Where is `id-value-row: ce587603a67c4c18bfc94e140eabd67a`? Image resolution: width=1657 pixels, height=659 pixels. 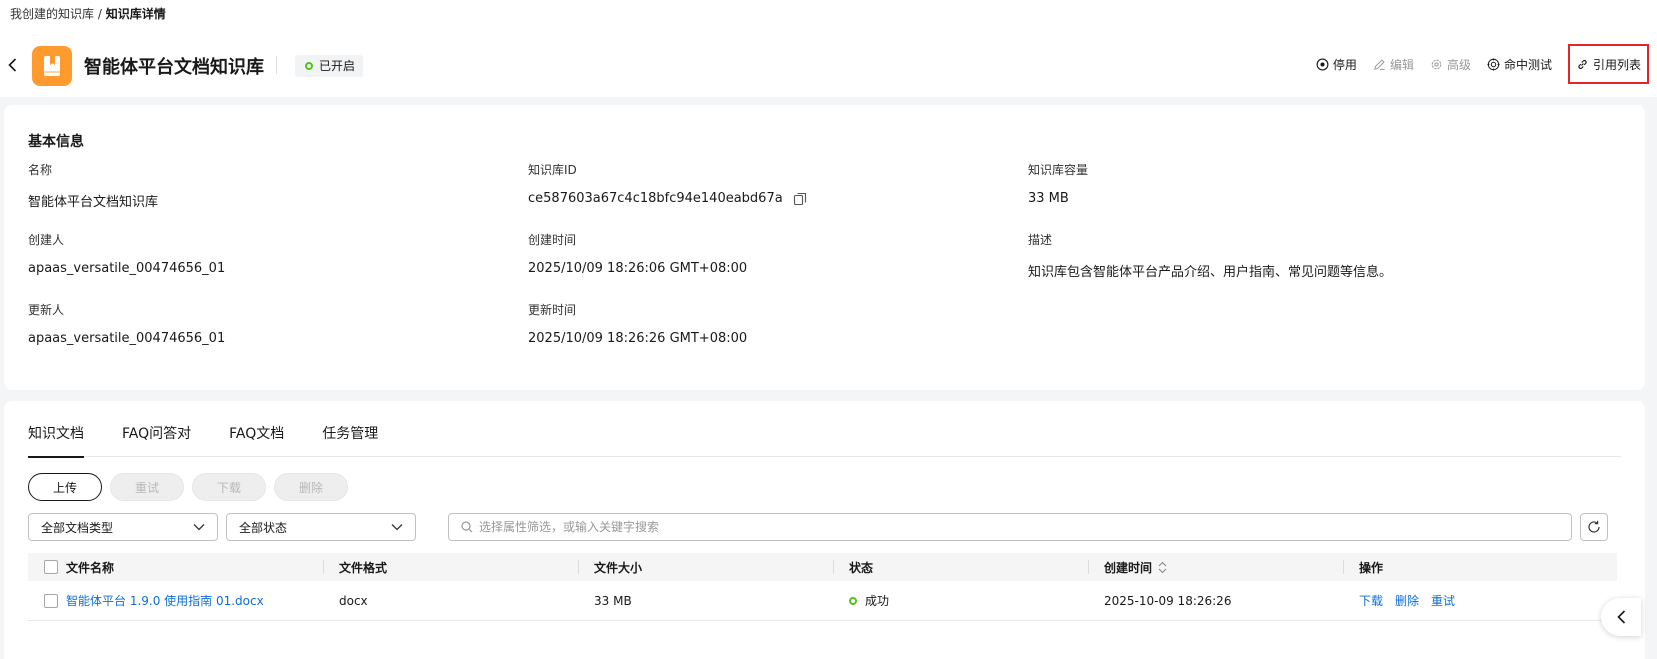
id-value-row: ce587603a67c4c18bfc94e140eabd67a is located at coordinates (667, 198).